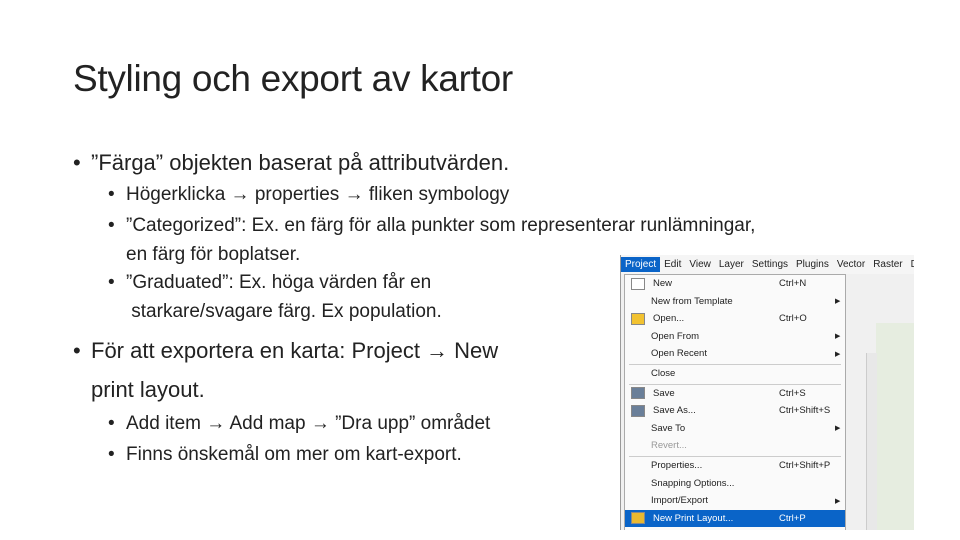 Image resolution: width=960 pixels, height=540 pixels. I want to click on save-as-icon, so click(638, 410).